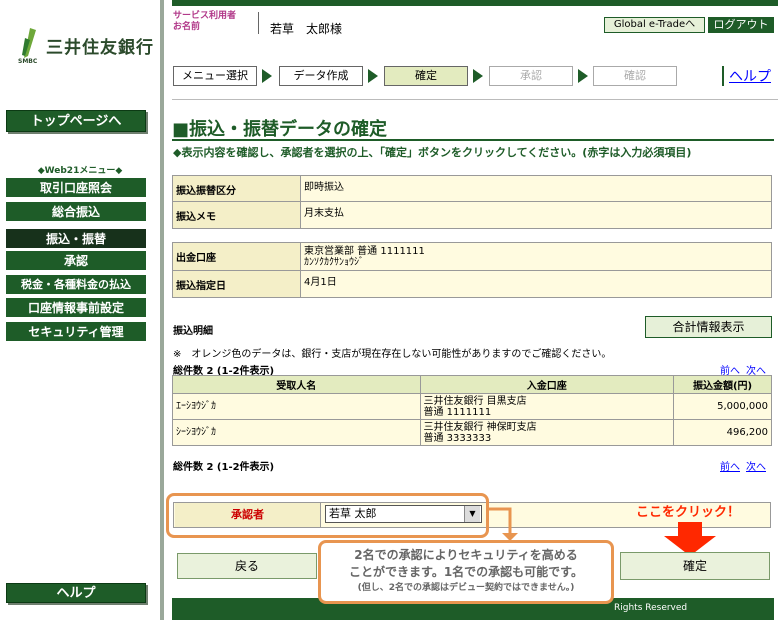 This screenshot has height=620, width=778. I want to click on sidebar-item-account-settings: 口座情報事前設定, so click(76, 308).